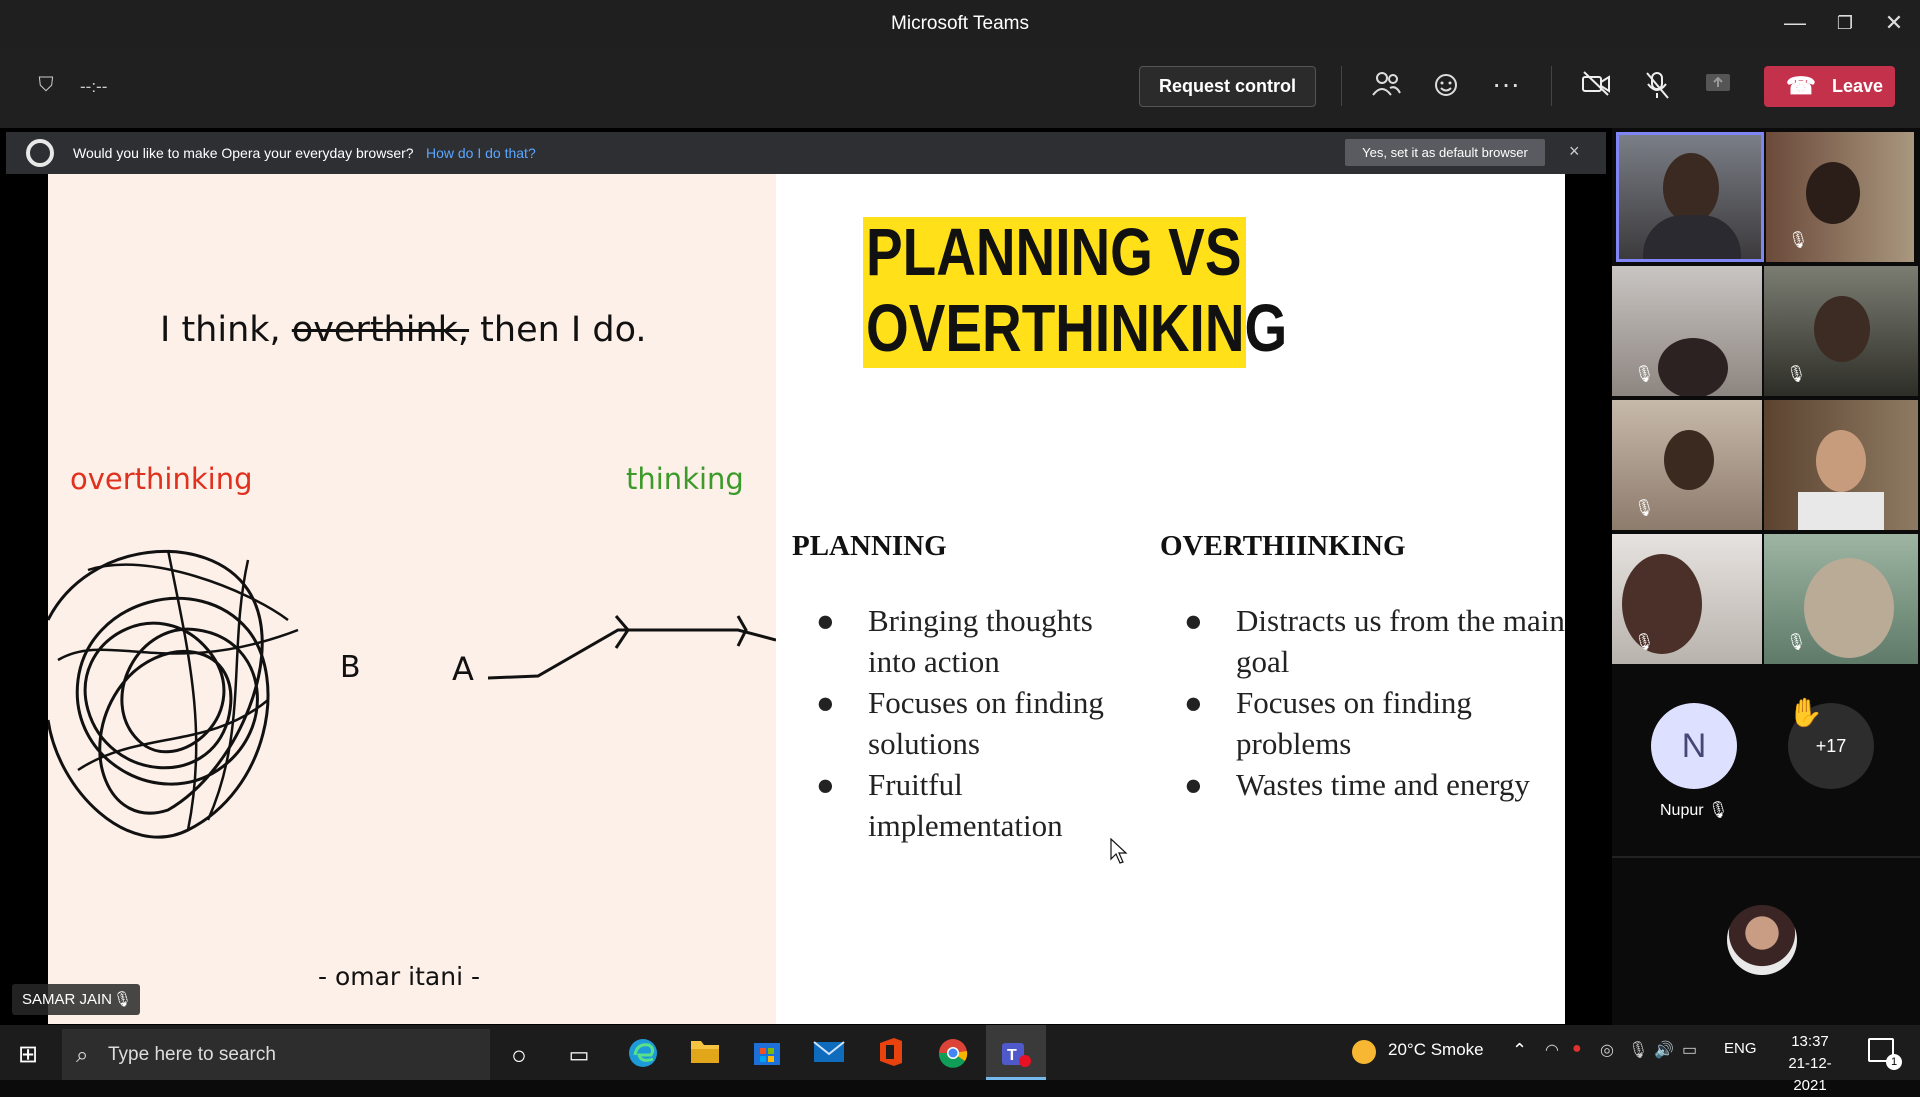 This screenshot has width=1920, height=1097. What do you see at coordinates (953, 1055) in the screenshot?
I see `chrome-icon` at bounding box center [953, 1055].